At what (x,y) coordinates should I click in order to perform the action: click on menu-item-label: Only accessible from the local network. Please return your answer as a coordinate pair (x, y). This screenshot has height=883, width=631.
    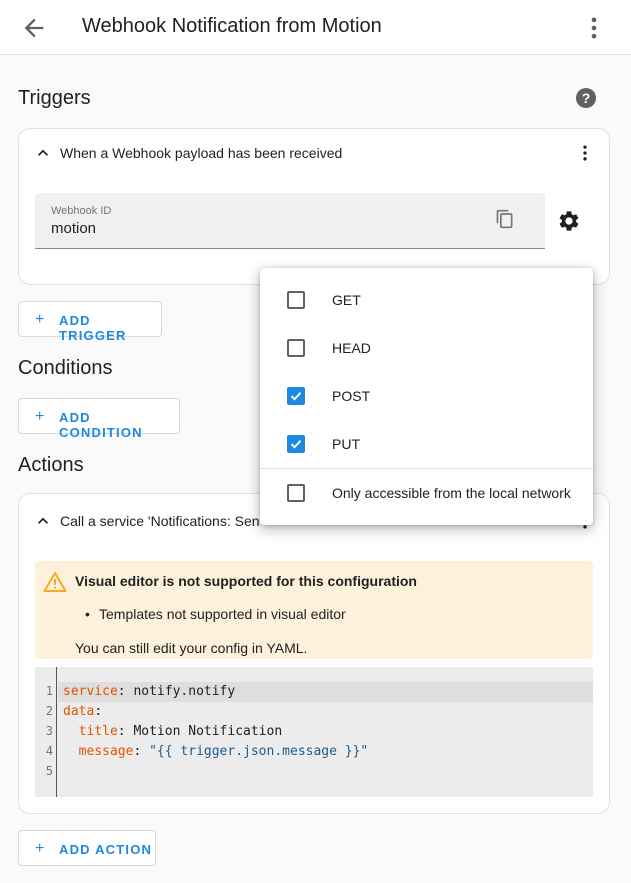
    Looking at the image, I should click on (451, 493).